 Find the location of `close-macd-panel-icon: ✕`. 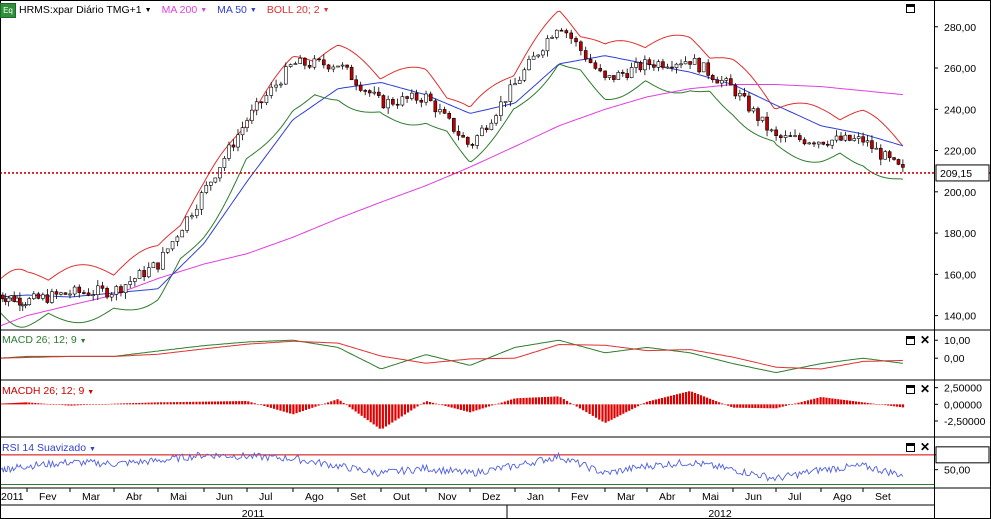

close-macd-panel-icon: ✕ is located at coordinates (925, 340).